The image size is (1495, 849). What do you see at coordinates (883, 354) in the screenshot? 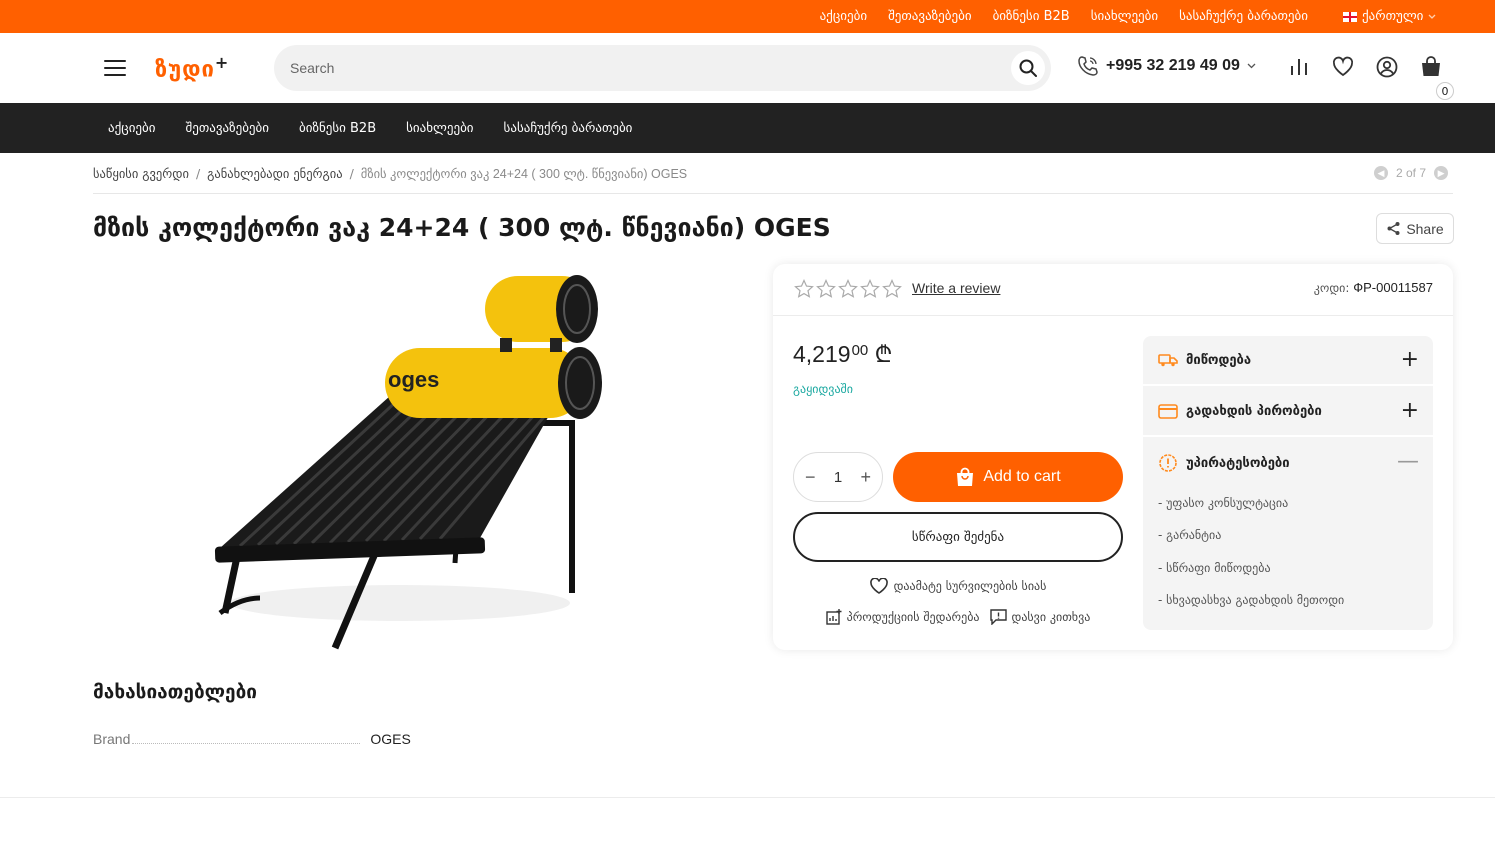
I see `currency-symbol: ₾` at bounding box center [883, 354].